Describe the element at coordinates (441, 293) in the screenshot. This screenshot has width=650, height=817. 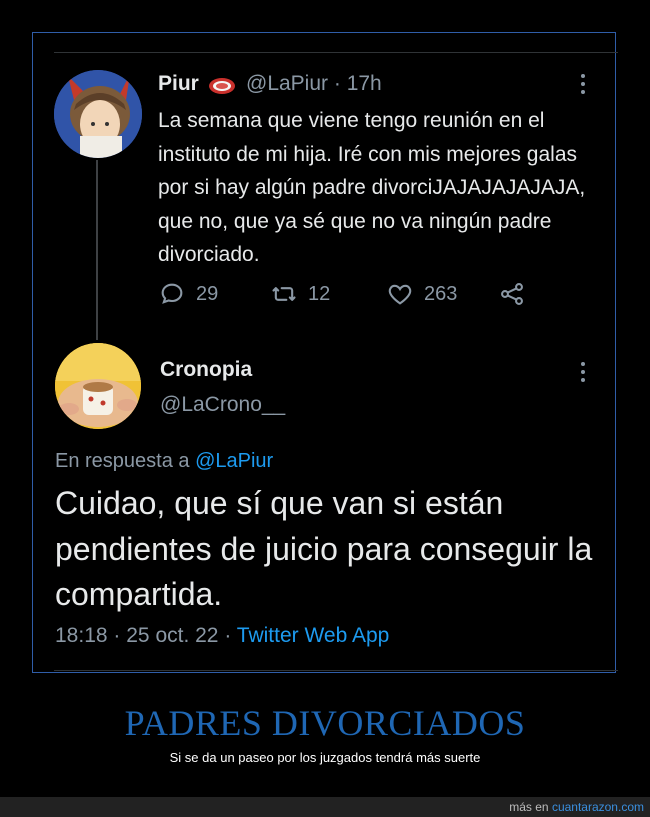
I see `like-count: 263` at that location.